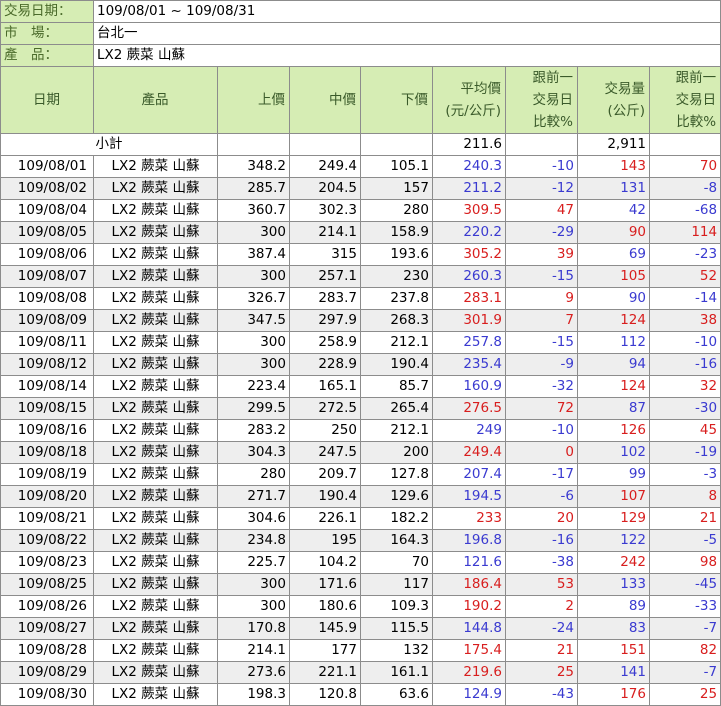 The height and width of the screenshot is (706, 721). I want to click on row-low-price: 212.1, so click(396, 342).